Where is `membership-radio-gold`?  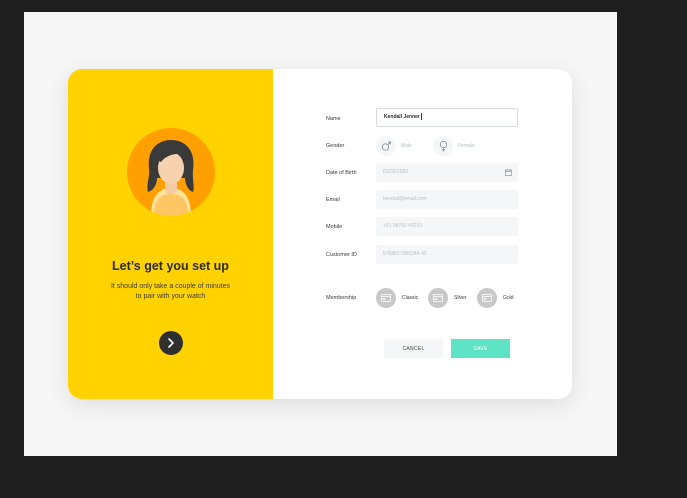 membership-radio-gold is located at coordinates (487, 298).